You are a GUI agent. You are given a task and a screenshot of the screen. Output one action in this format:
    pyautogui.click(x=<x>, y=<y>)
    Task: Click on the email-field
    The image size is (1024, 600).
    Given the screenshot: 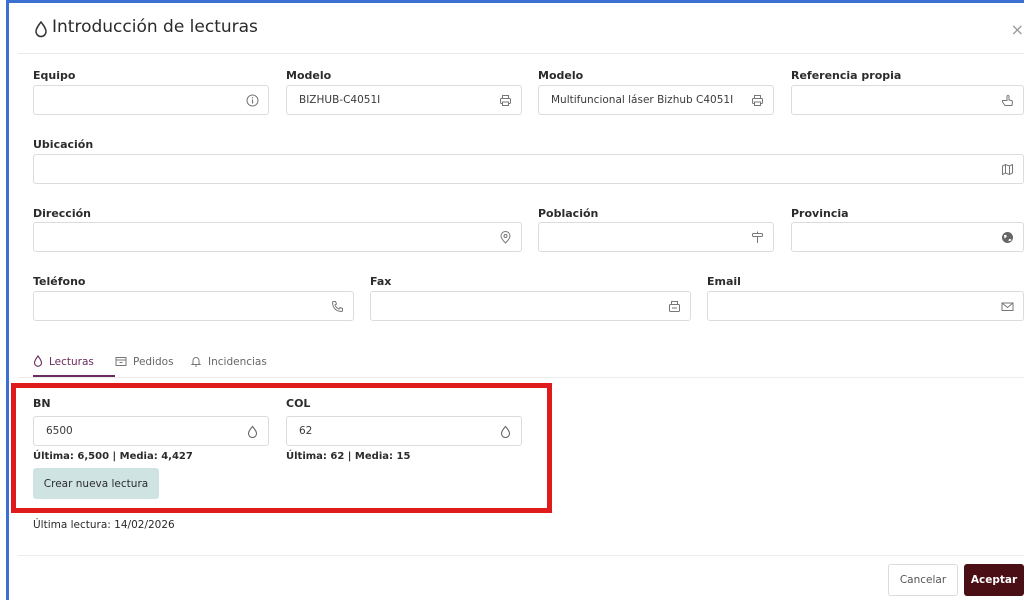 What is the action you would take?
    pyautogui.click(x=865, y=306)
    